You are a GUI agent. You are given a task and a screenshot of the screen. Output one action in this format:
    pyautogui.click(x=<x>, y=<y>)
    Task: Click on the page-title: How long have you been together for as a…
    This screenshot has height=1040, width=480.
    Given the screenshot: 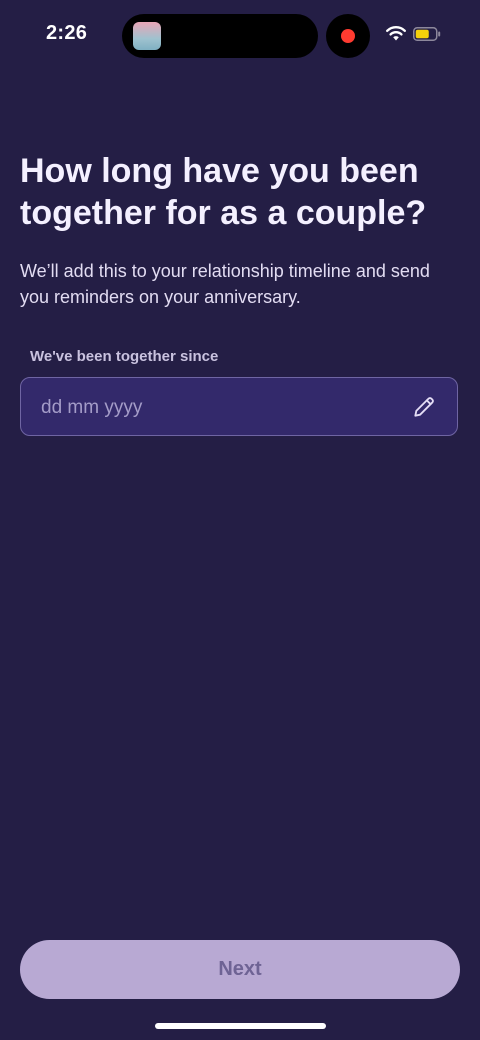 What is the action you would take?
    pyautogui.click(x=223, y=192)
    